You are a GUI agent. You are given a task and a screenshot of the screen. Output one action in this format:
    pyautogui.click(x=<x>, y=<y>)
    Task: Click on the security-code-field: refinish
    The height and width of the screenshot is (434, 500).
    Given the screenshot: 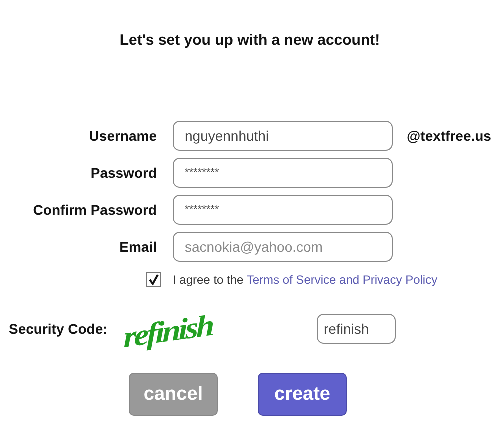 What is the action you would take?
    pyautogui.click(x=356, y=329)
    